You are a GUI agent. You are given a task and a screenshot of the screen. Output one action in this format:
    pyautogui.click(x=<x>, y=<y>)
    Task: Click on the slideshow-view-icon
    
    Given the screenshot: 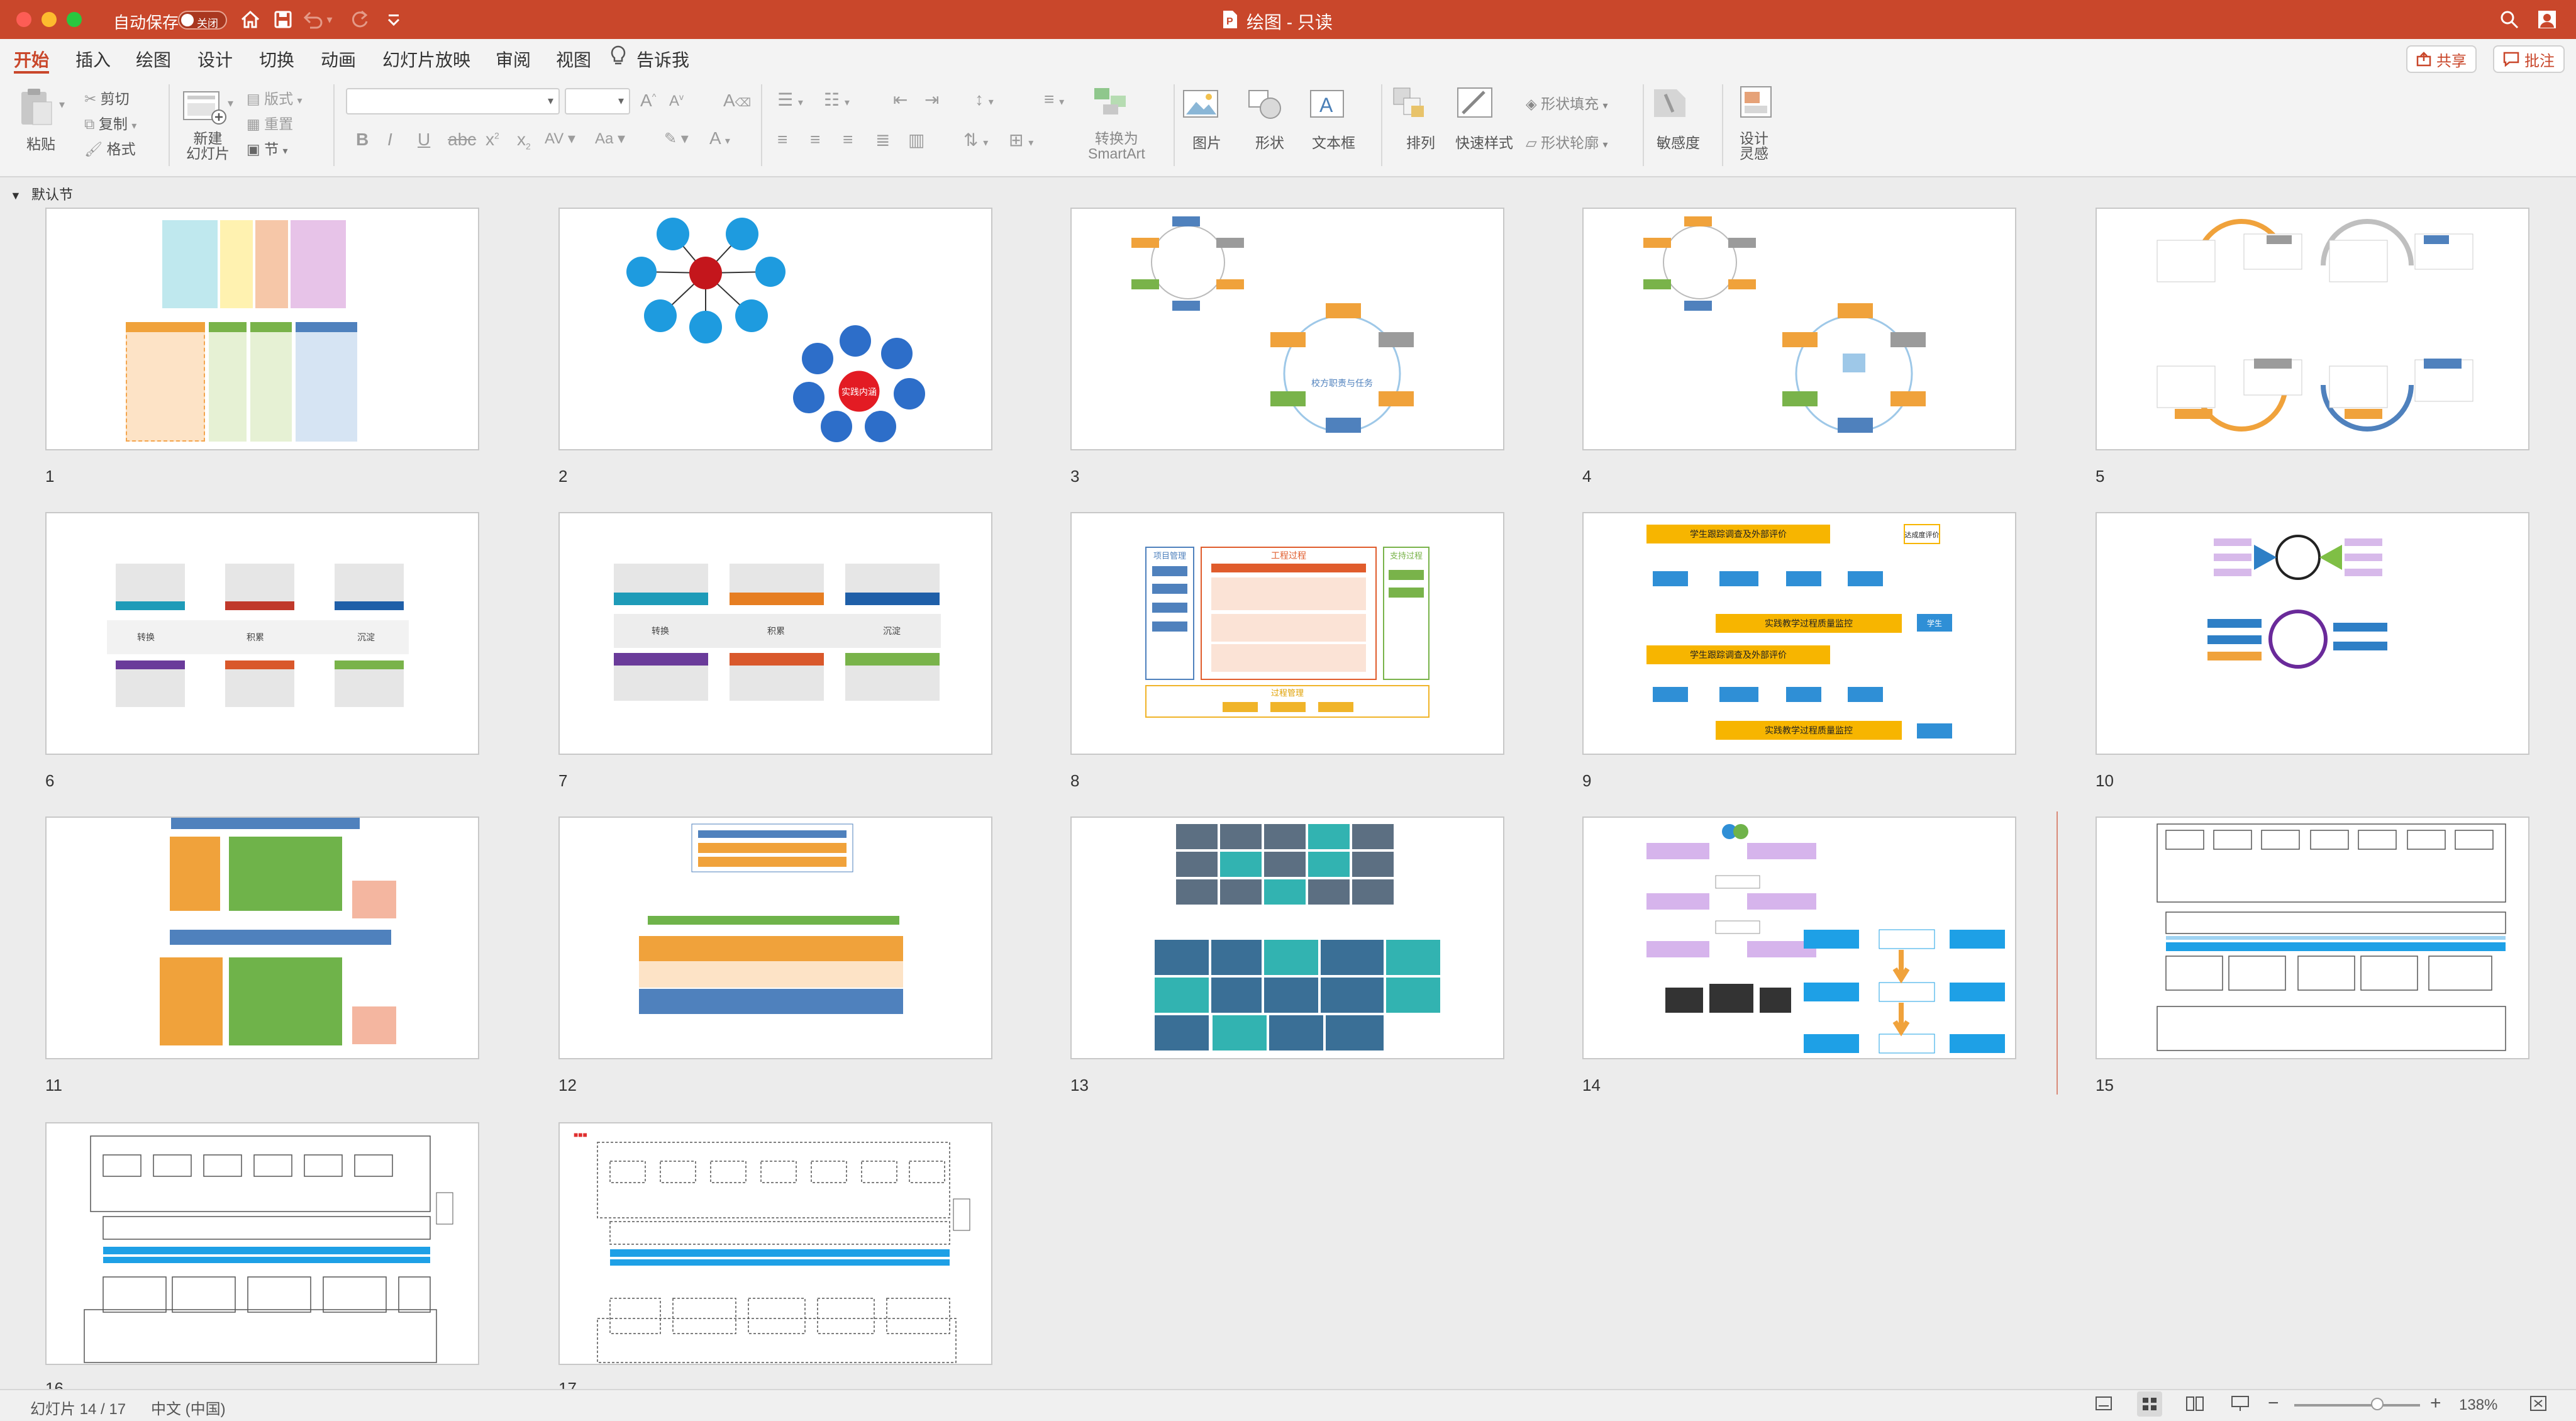 What is the action you would take?
    pyautogui.click(x=2240, y=1405)
    